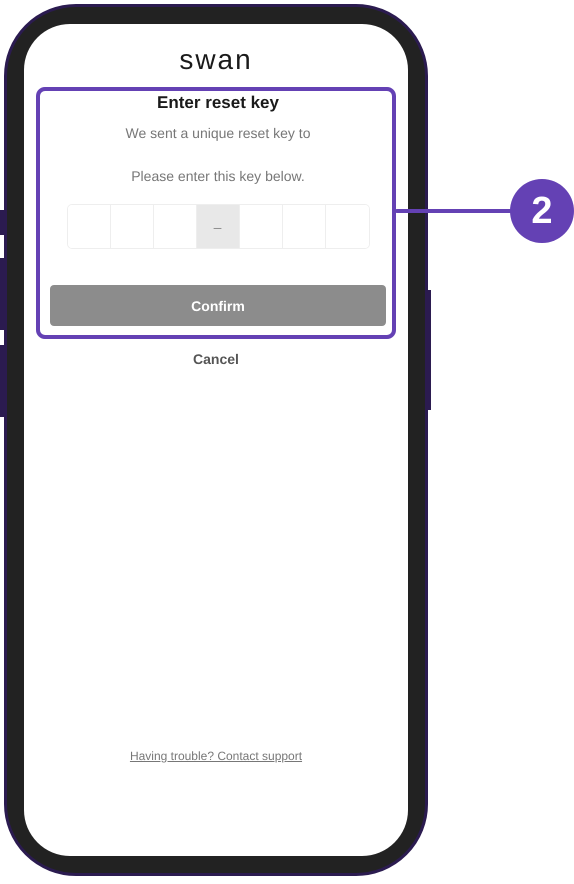 The image size is (574, 884). What do you see at coordinates (218, 133) in the screenshot?
I see `message-text: We sent a unique reset key to` at bounding box center [218, 133].